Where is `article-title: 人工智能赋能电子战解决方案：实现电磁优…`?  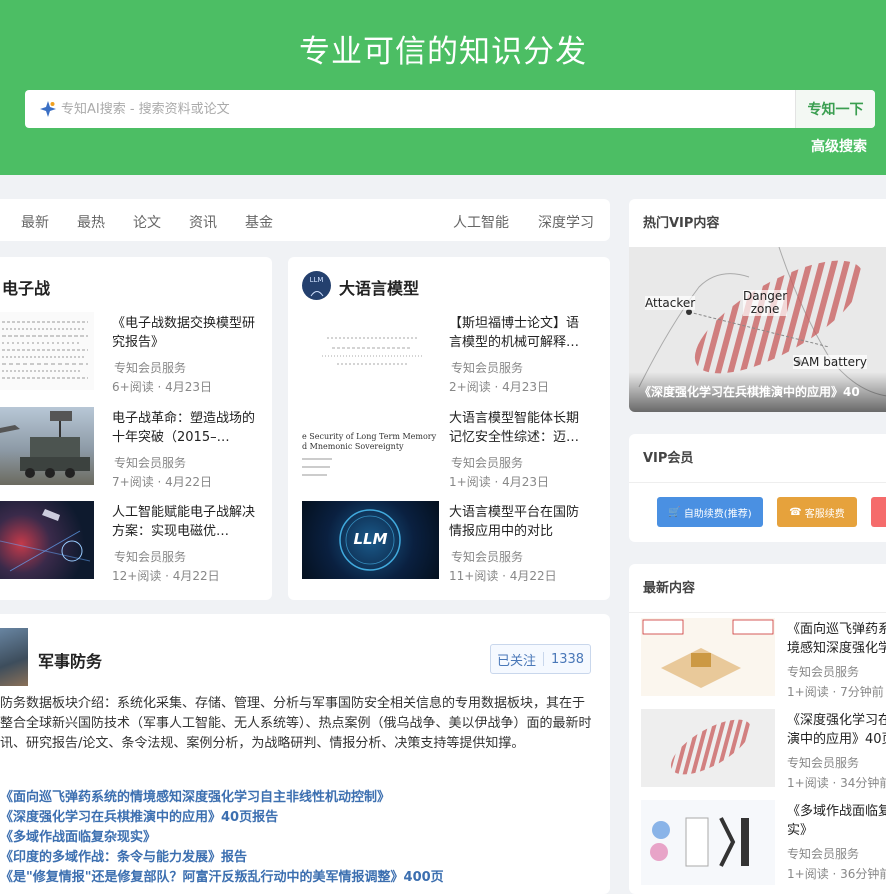 article-title: 人工智能赋能电子战解决方案：实现电磁优… is located at coordinates (184, 522).